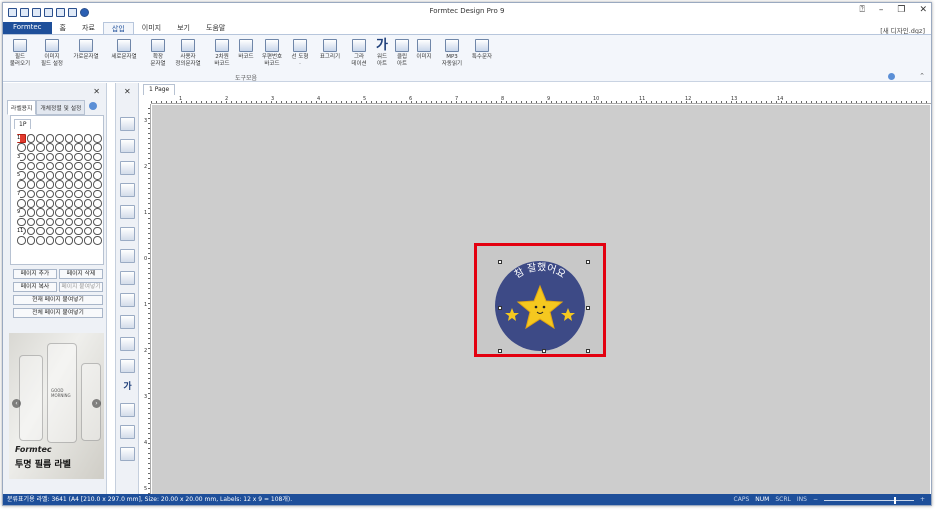 The width and height of the screenshot is (936, 512). What do you see at coordinates (300, 53) in the screenshot?
I see `ribbon-button-9: 선 도형 ·` at bounding box center [300, 53].